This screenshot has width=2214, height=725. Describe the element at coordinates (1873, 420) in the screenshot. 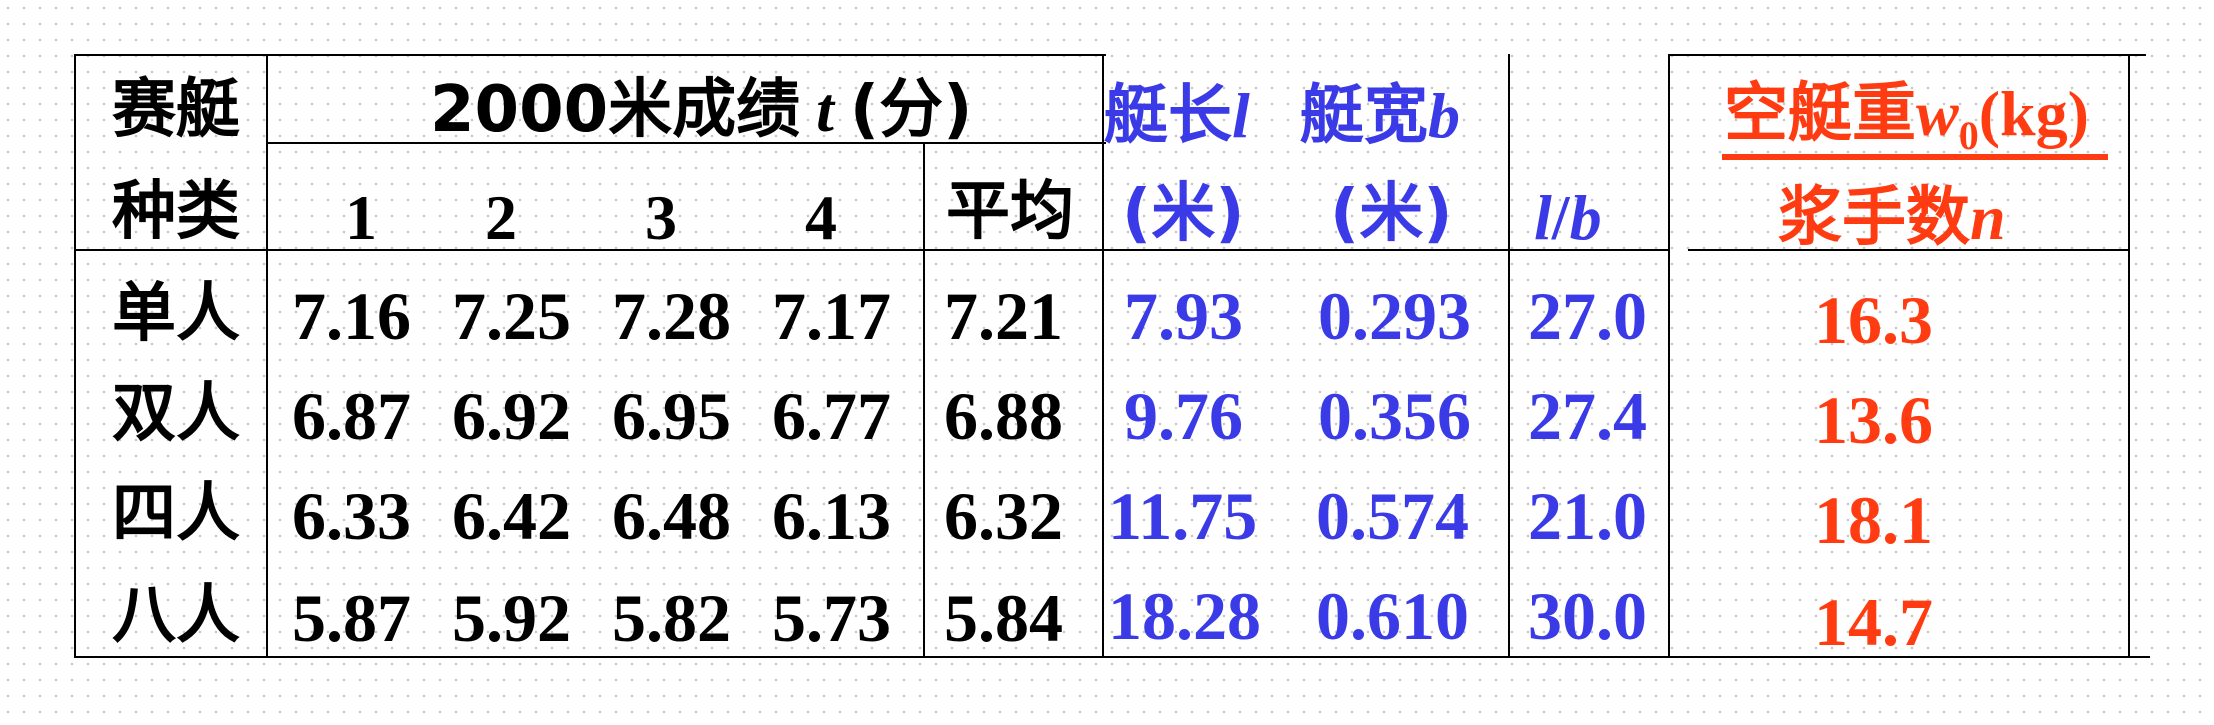

I see `weight-per-rower-value: 13.6` at that location.